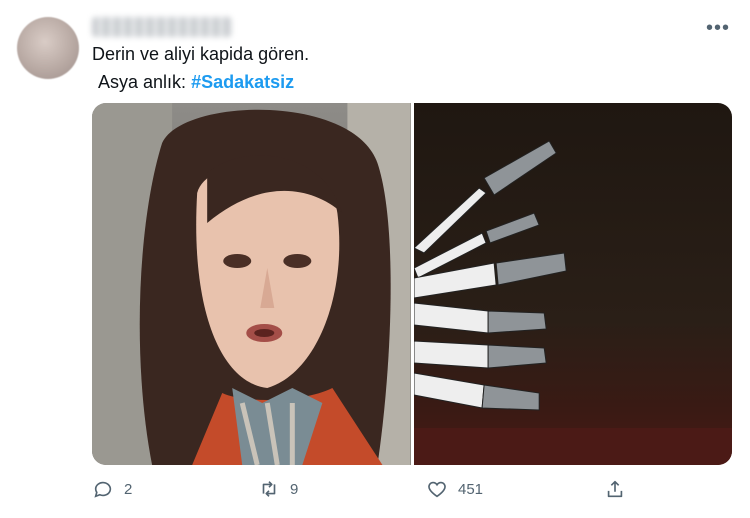 The image size is (750, 518). What do you see at coordinates (278, 489) in the screenshot?
I see `retweet-button: 9` at bounding box center [278, 489].